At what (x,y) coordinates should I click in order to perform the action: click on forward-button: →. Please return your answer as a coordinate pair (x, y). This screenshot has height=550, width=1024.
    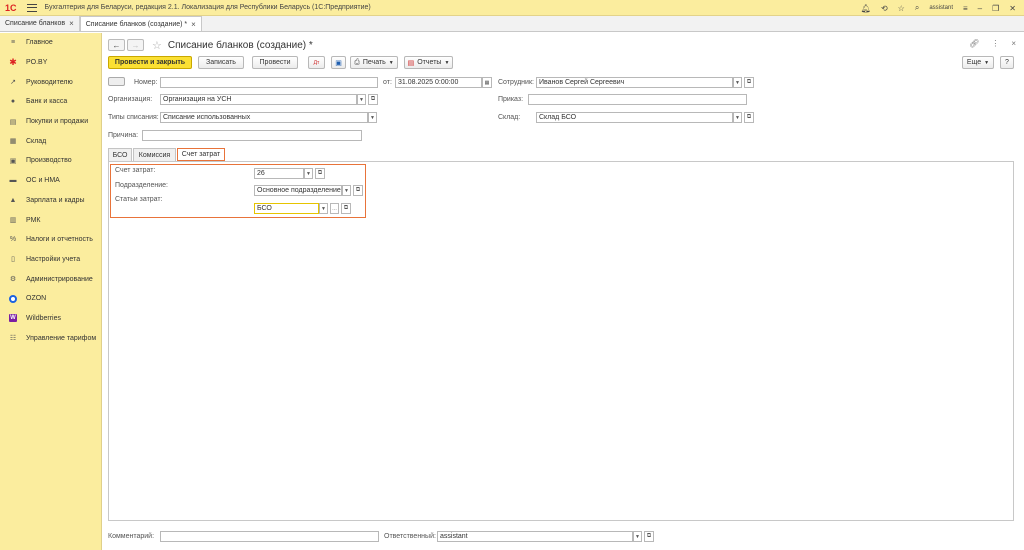
    Looking at the image, I should click on (135, 45).